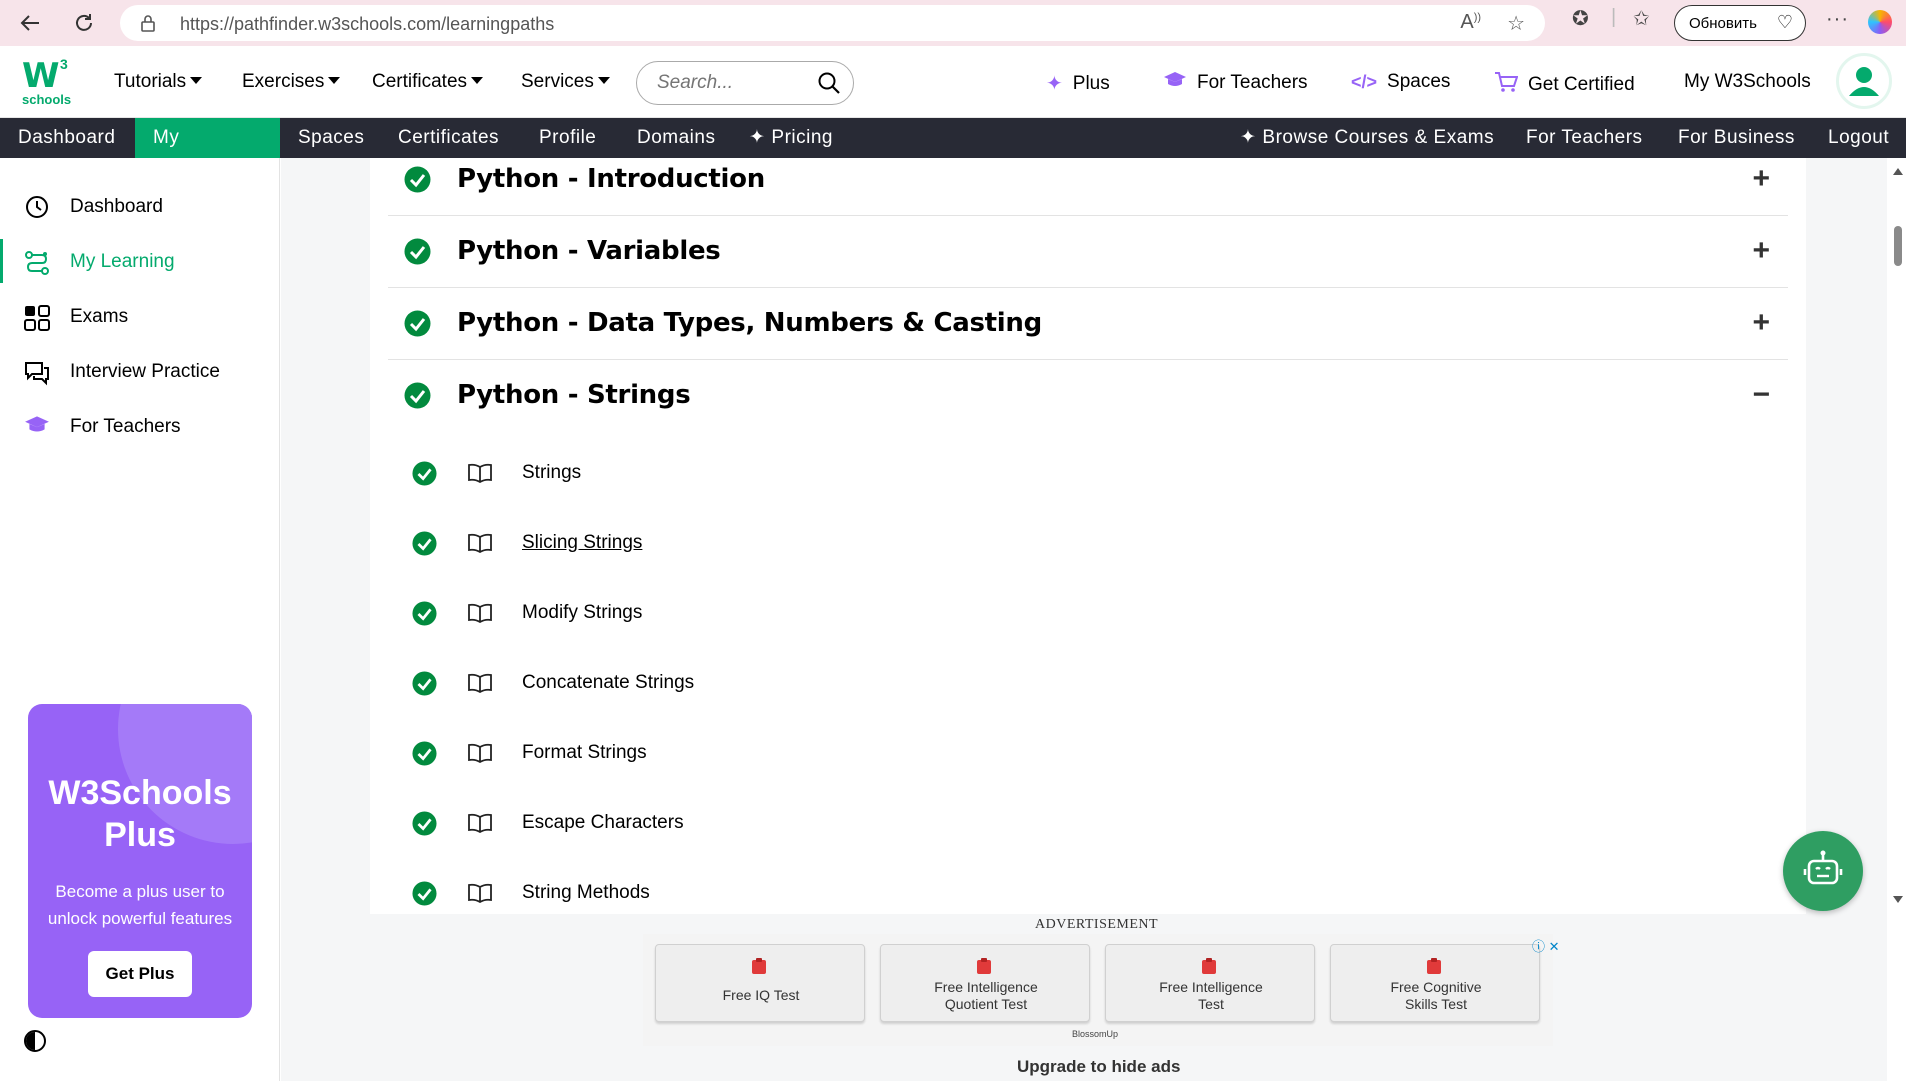 This screenshot has width=1906, height=1081. Describe the element at coordinates (477, 80) in the screenshot. I see `caret-down-icon` at that location.